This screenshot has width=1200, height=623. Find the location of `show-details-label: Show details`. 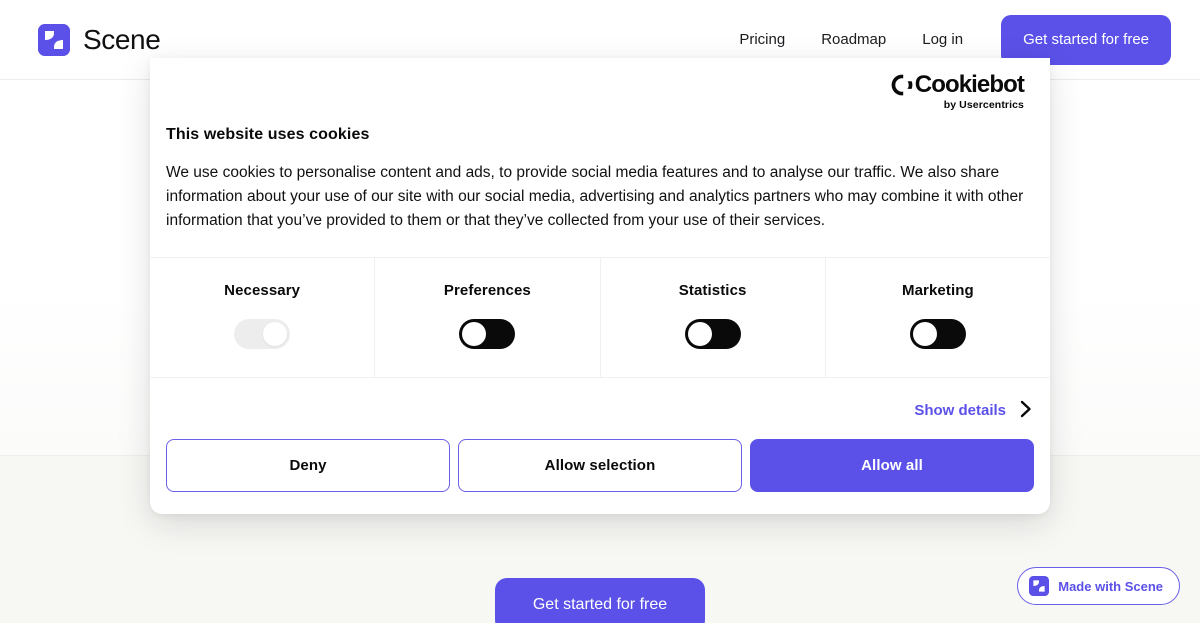

show-details-label: Show details is located at coordinates (960, 410).